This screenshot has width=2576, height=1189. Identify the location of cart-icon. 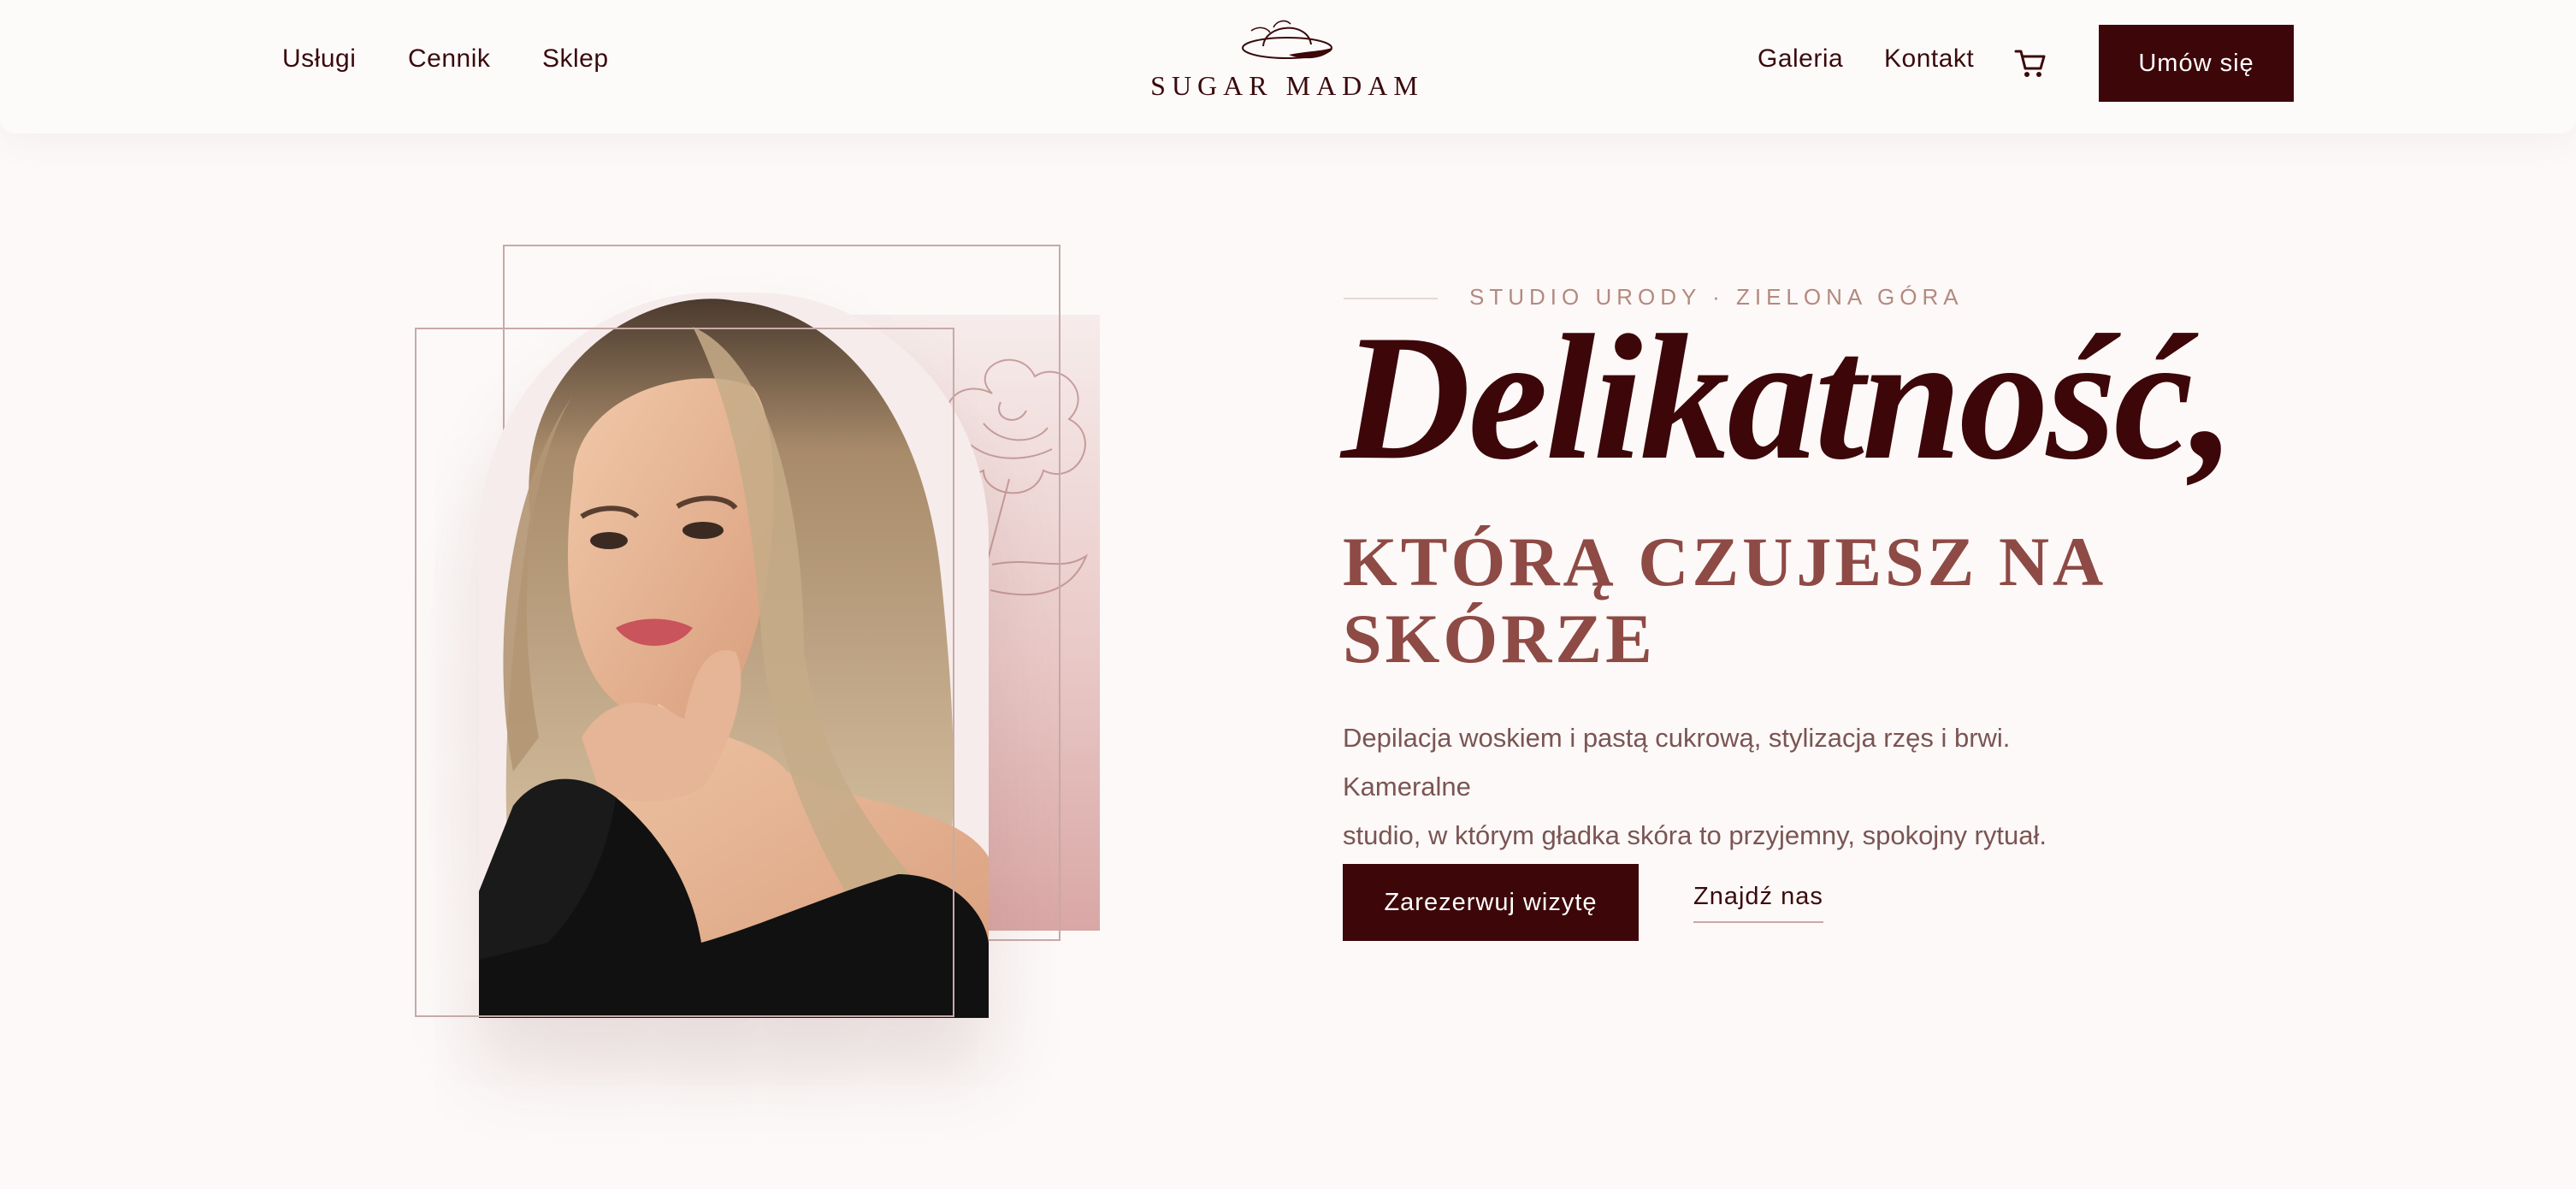
(2030, 63).